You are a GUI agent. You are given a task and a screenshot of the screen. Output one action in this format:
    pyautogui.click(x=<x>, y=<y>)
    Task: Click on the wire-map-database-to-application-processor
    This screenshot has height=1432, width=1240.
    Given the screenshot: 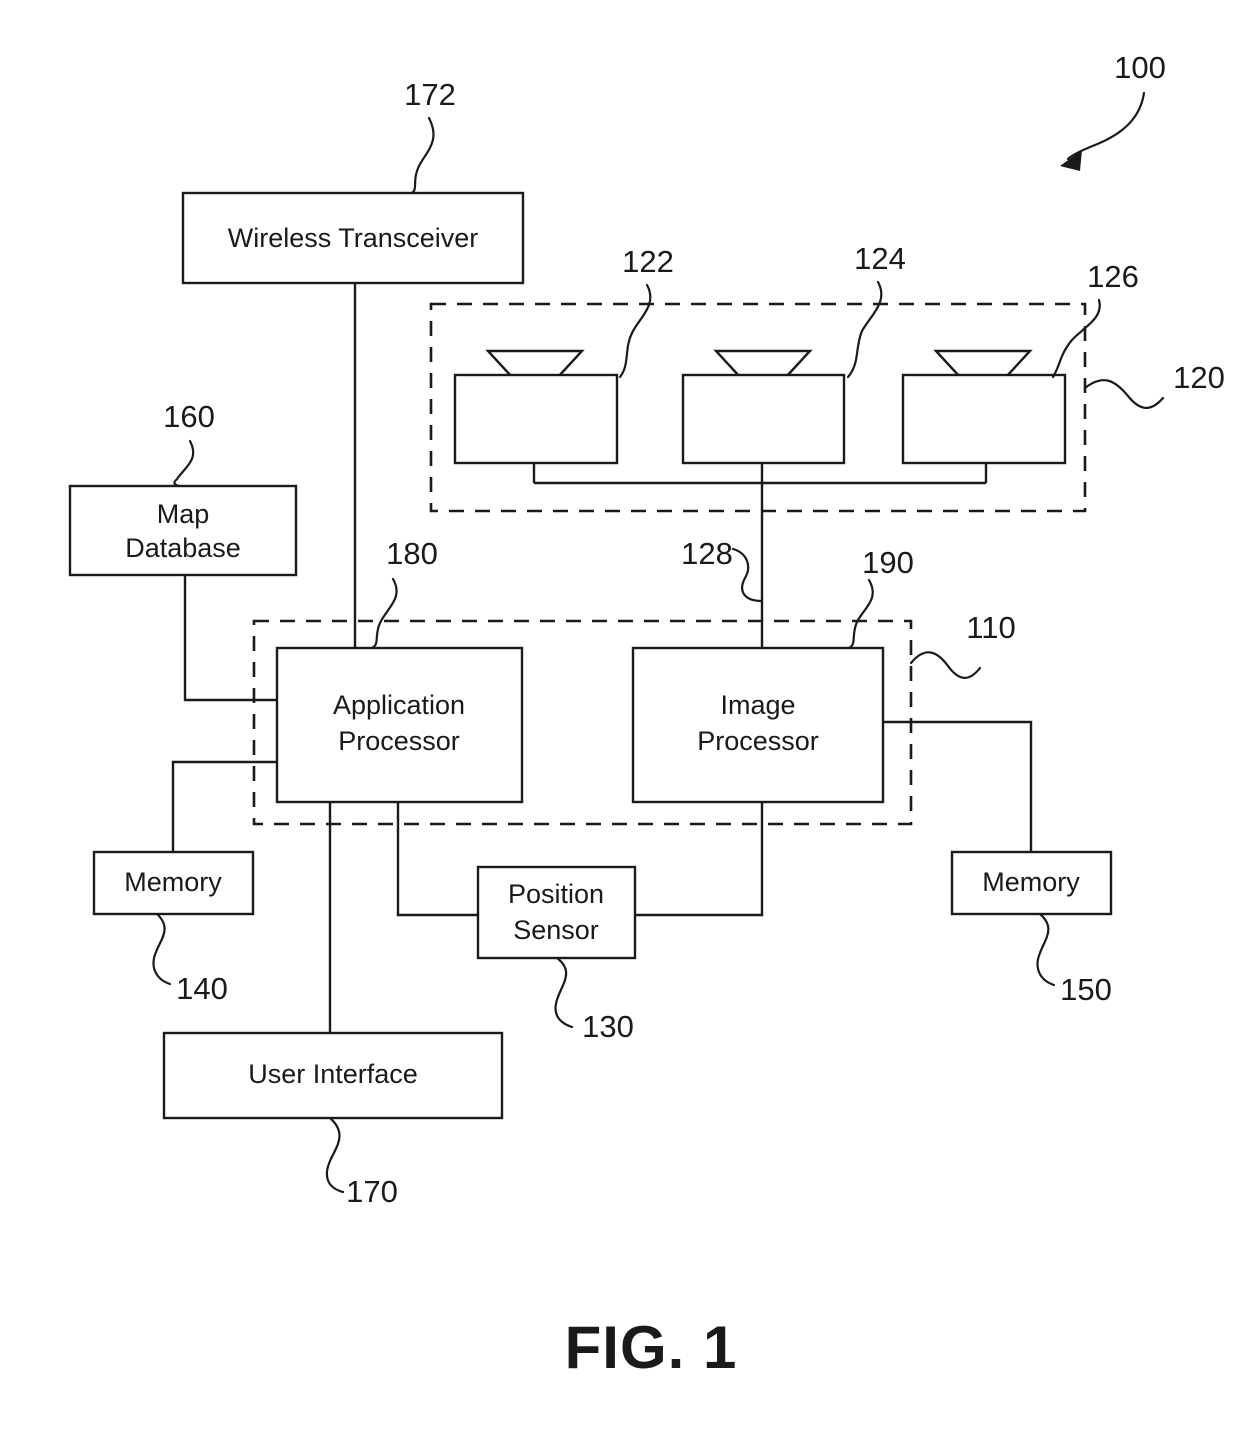 What is the action you would take?
    pyautogui.click(x=230, y=638)
    